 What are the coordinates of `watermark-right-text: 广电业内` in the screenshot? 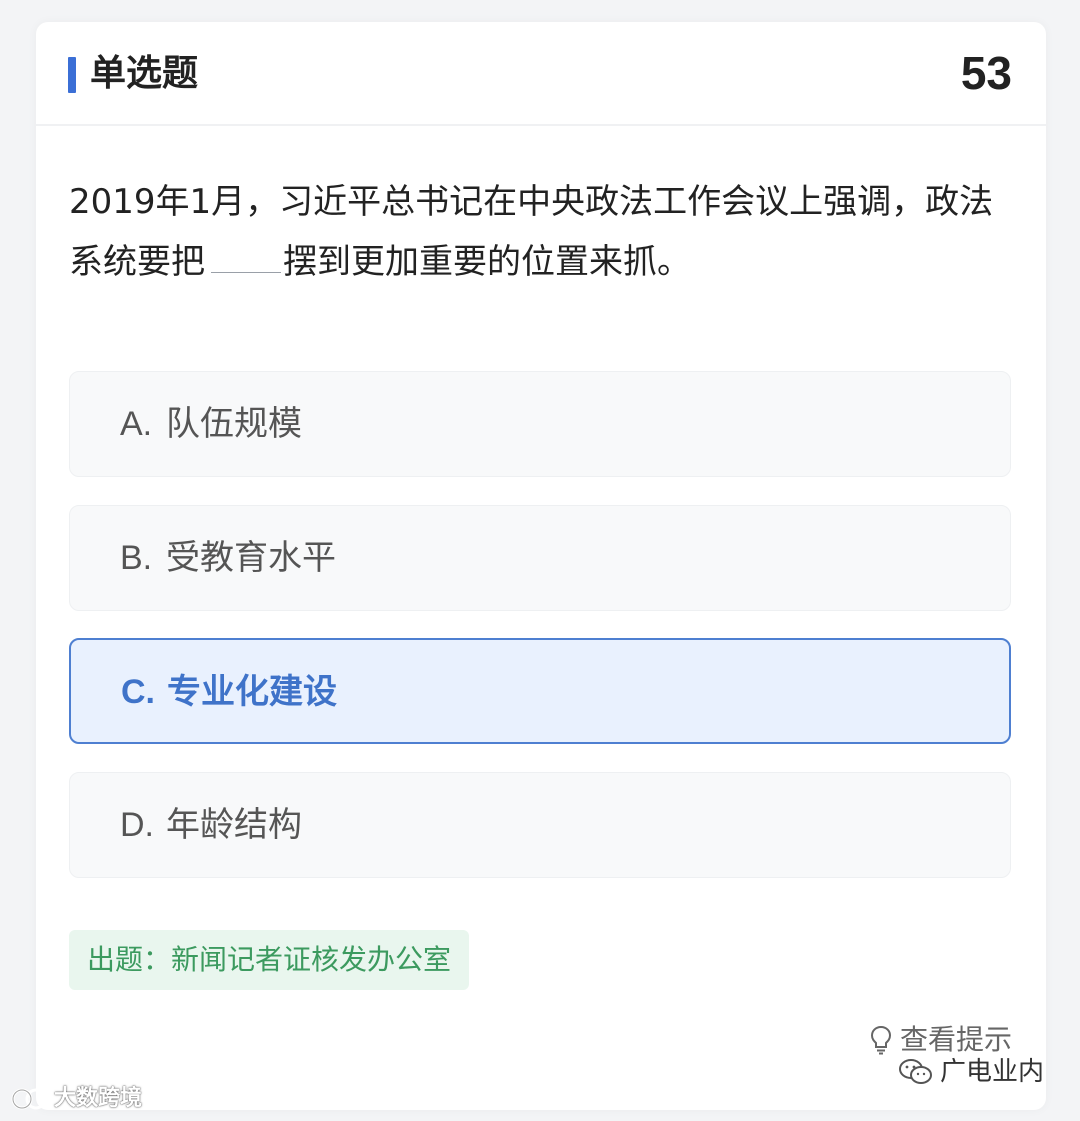 It's located at (992, 1072).